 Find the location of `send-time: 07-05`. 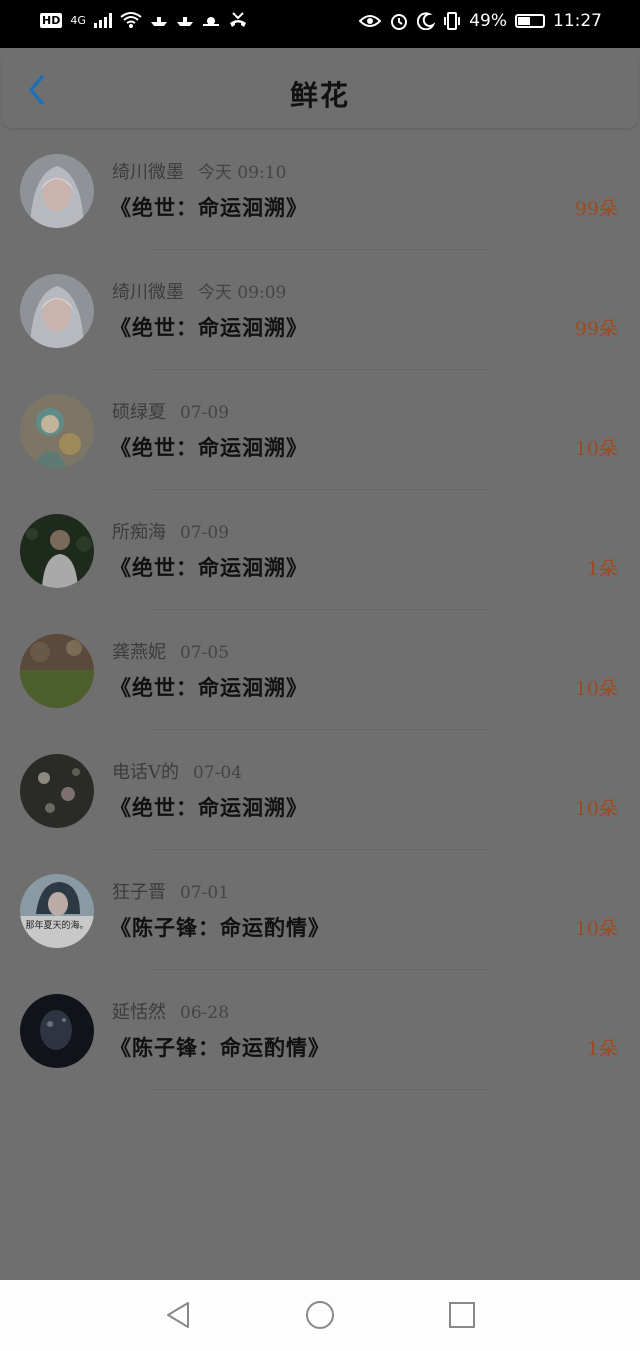

send-time: 07-05 is located at coordinates (205, 653).